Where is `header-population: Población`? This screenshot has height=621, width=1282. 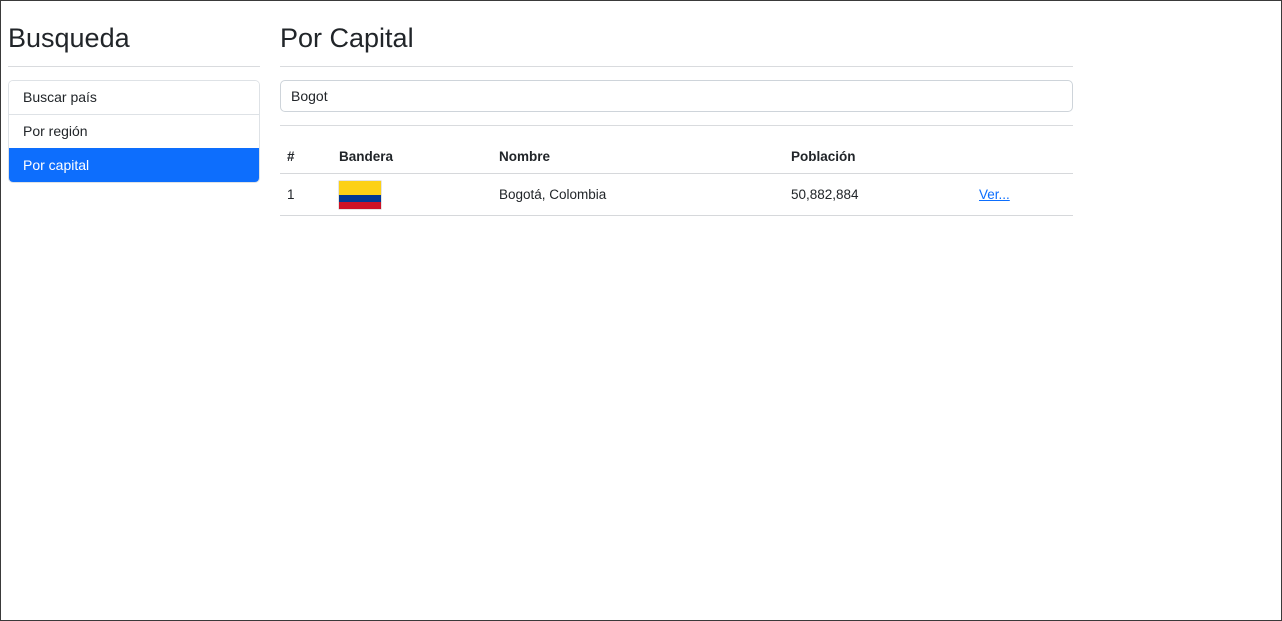
header-population: Población is located at coordinates (878, 157).